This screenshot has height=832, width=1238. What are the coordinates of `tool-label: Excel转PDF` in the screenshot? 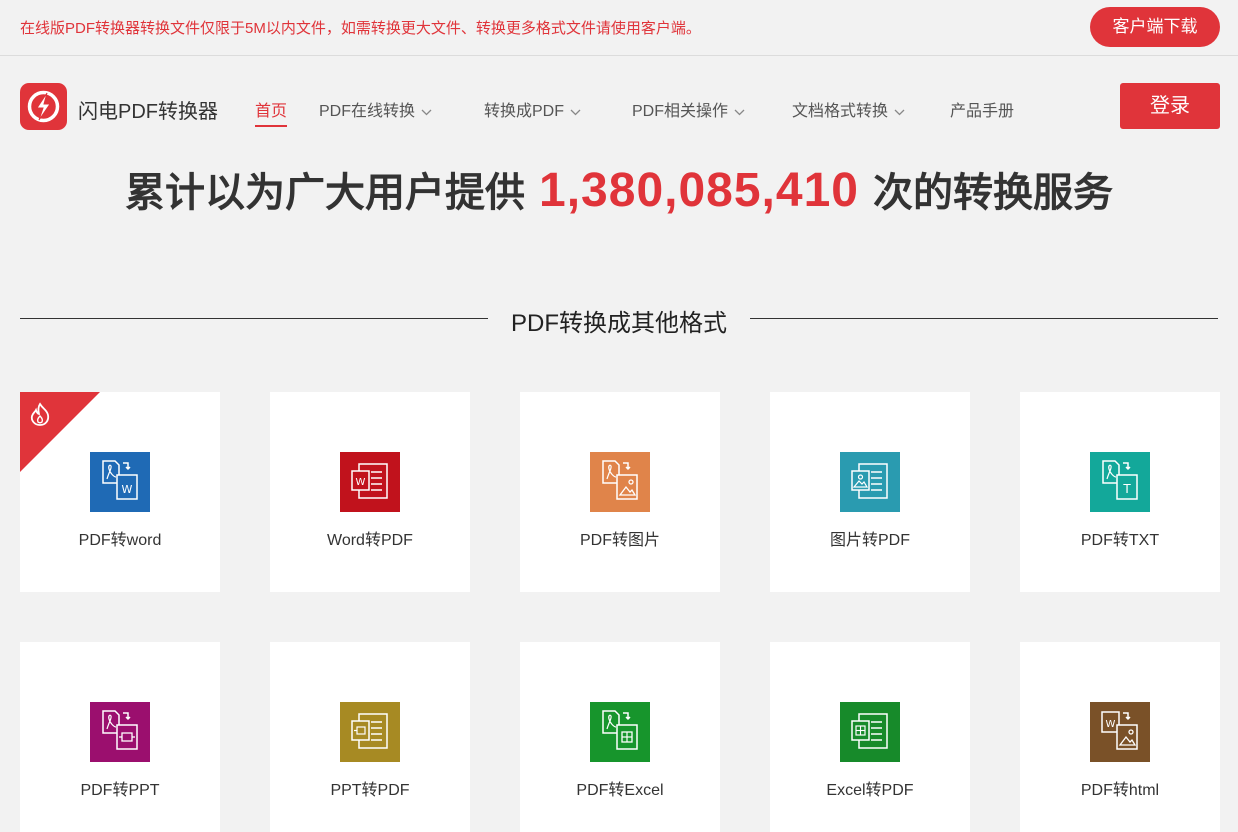 It's located at (870, 790).